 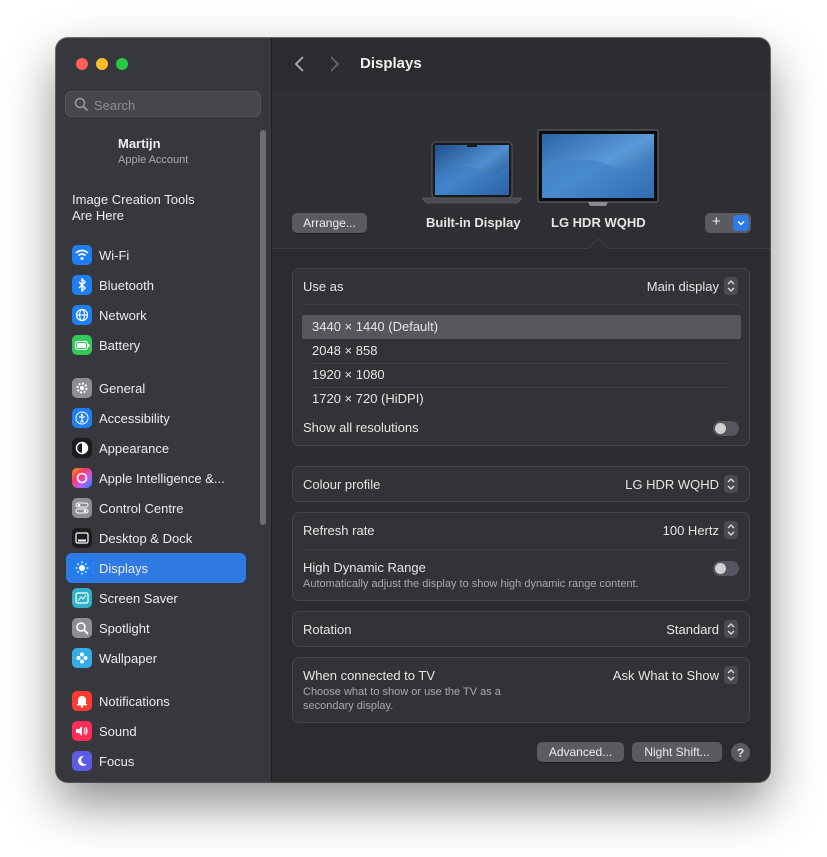 I want to click on rotation-panel: Rotation Standard, so click(x=521, y=629).